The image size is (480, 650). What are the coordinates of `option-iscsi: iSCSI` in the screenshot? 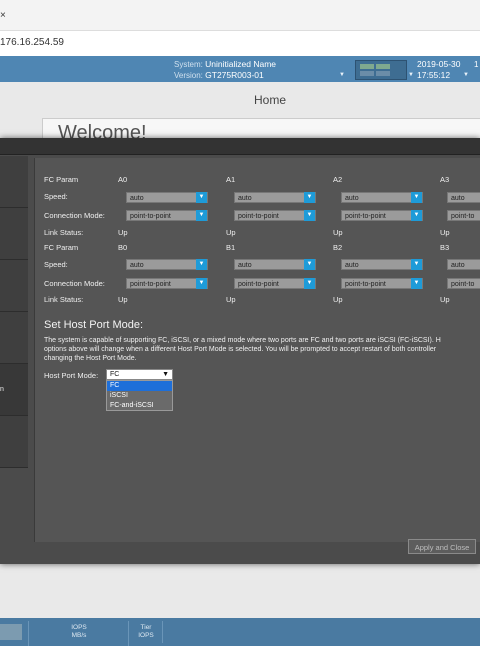 It's located at (139, 396).